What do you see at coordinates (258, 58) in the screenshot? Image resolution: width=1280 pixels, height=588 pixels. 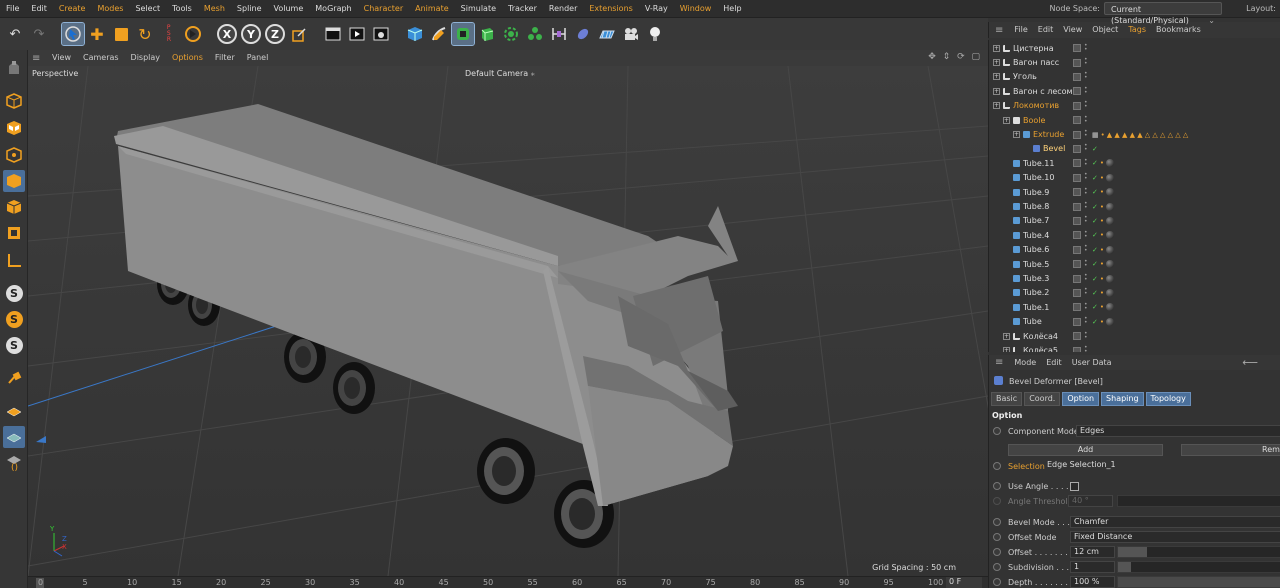 I see `viewport-menu-panel: Panel` at bounding box center [258, 58].